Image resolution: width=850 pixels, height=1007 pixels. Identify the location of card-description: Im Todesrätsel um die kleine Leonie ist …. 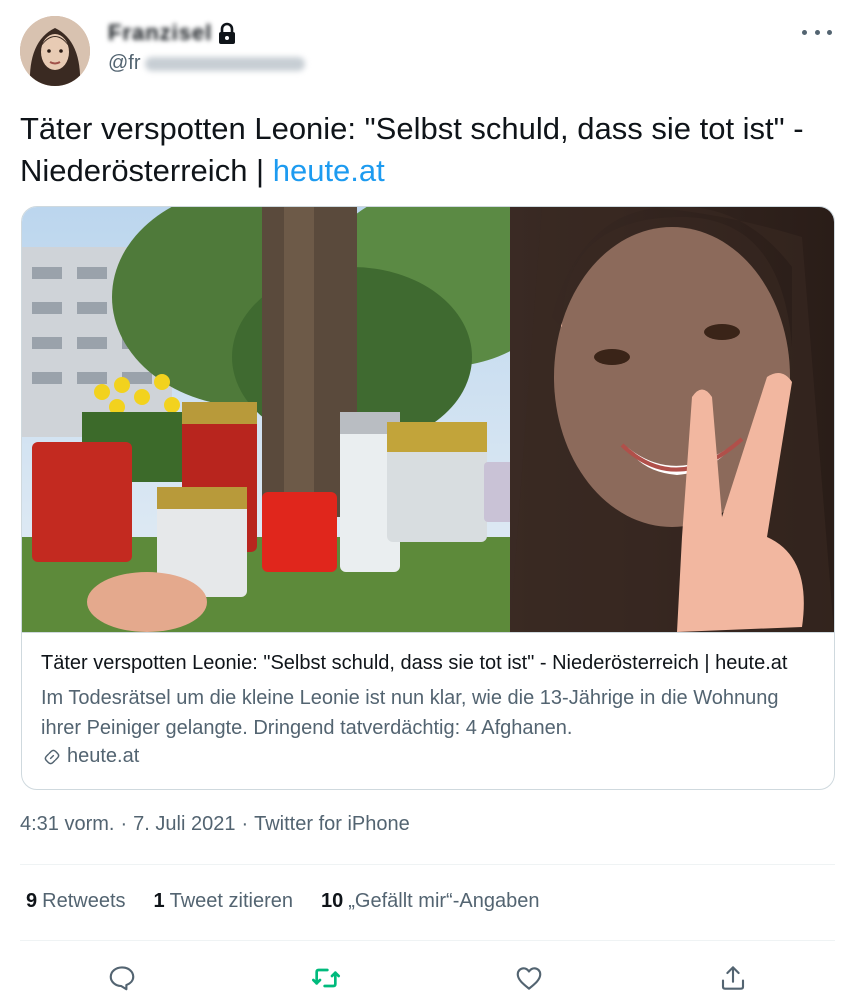
(410, 713).